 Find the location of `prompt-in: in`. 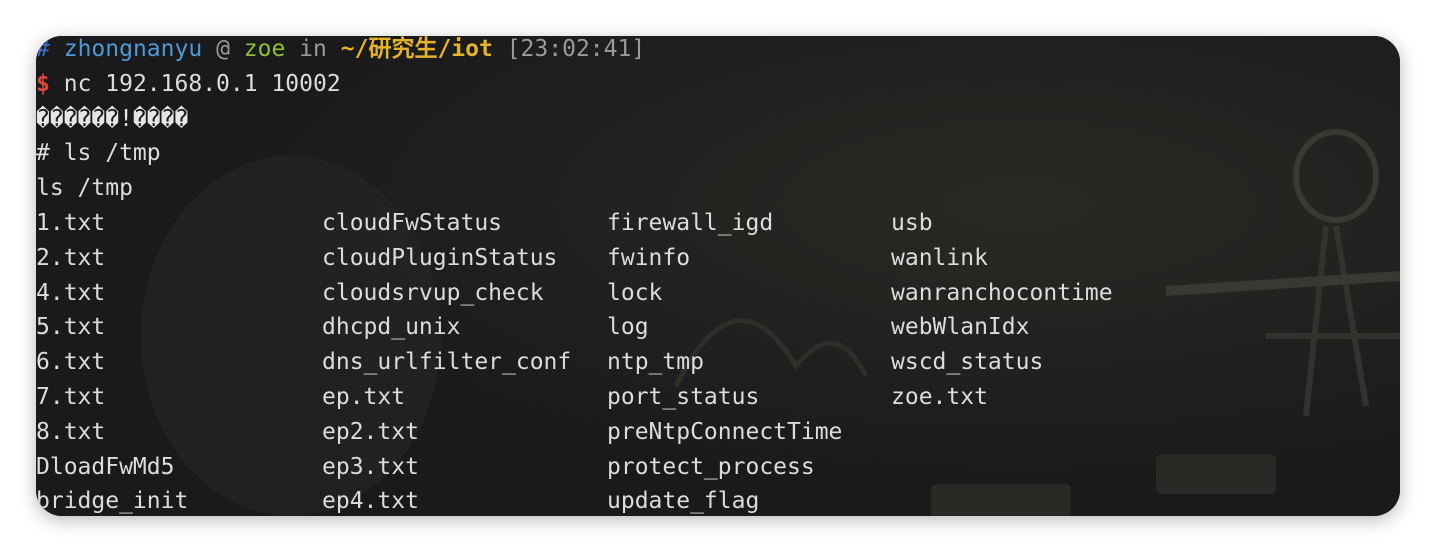

prompt-in: in is located at coordinates (313, 49).